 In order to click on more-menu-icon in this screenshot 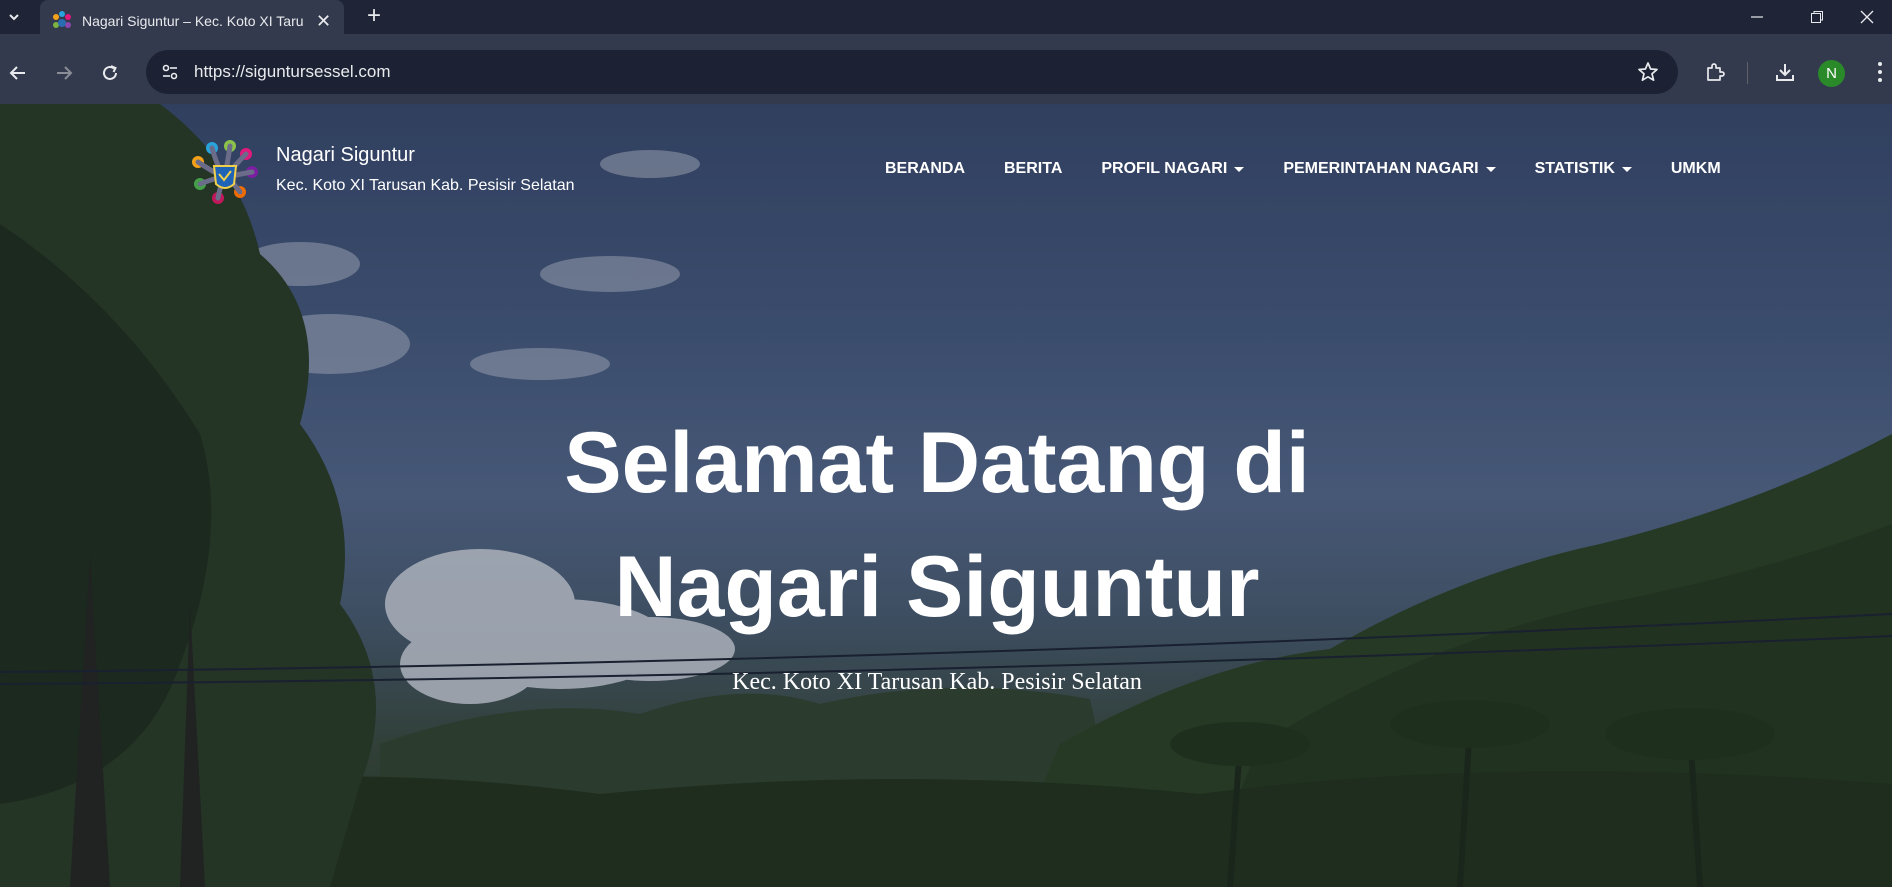, I will do `click(1879, 72)`.